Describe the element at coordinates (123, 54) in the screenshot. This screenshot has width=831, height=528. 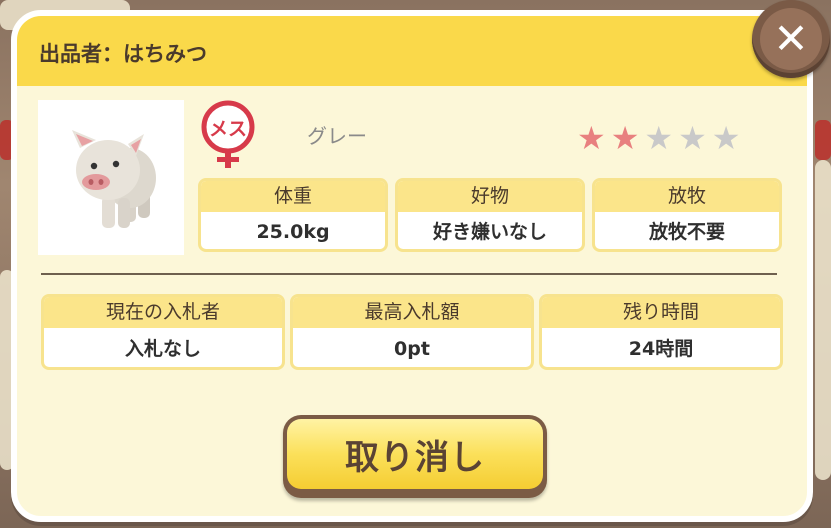
I see `seller-title: 出品者：はちみつ` at that location.